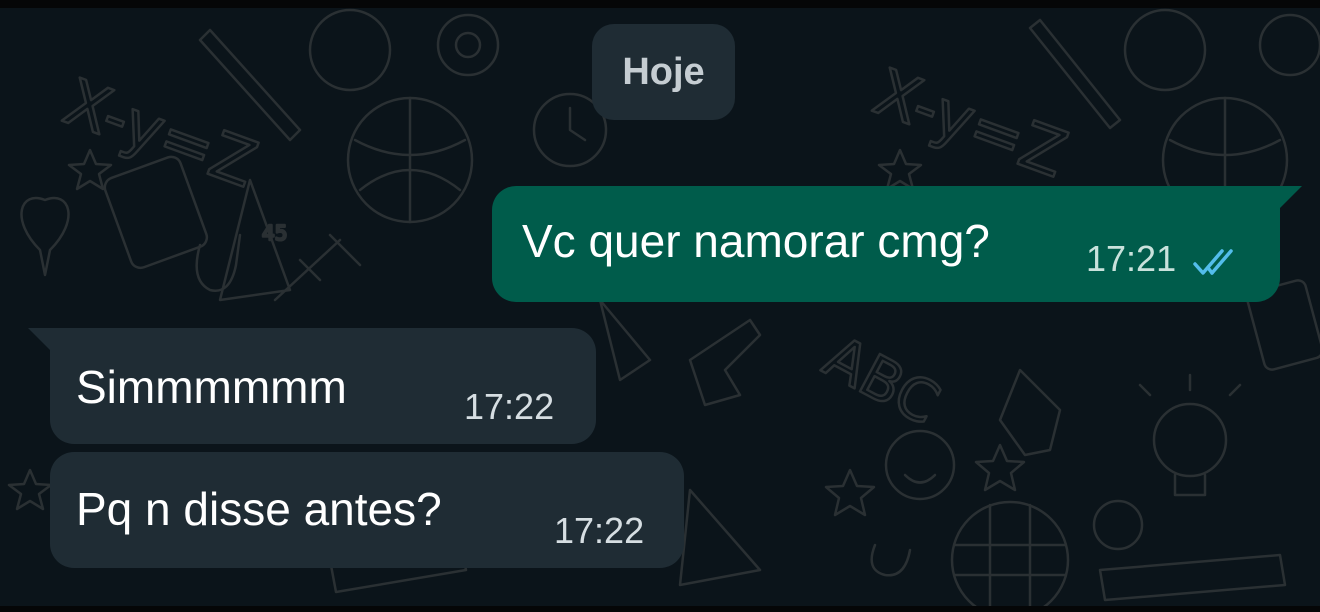  I want to click on message-text: Vc quer namorar cmg?, so click(756, 241).